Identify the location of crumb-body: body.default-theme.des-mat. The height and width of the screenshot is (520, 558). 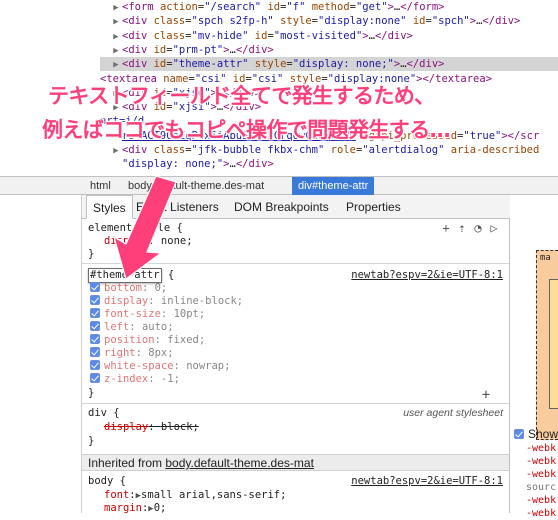
(196, 186).